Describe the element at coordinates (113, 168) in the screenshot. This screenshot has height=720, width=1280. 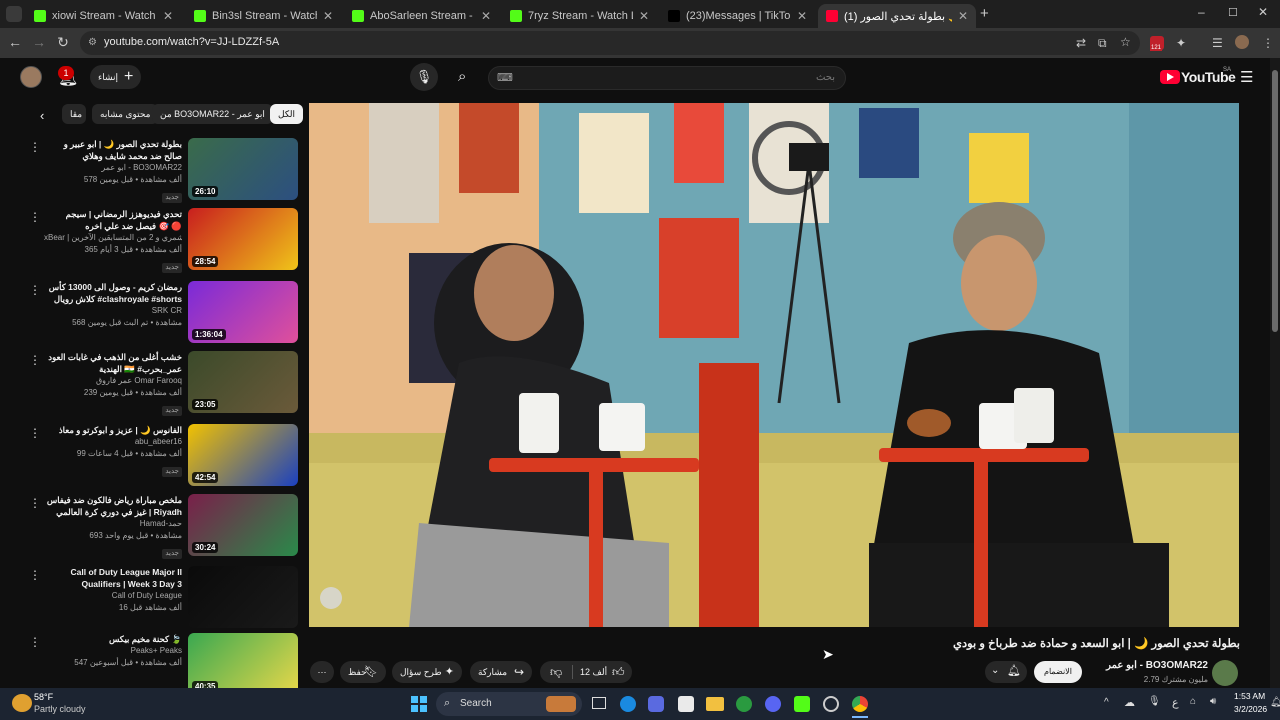
I see `recommendation-channel: ابو عمر - BO3OMAR22` at that location.